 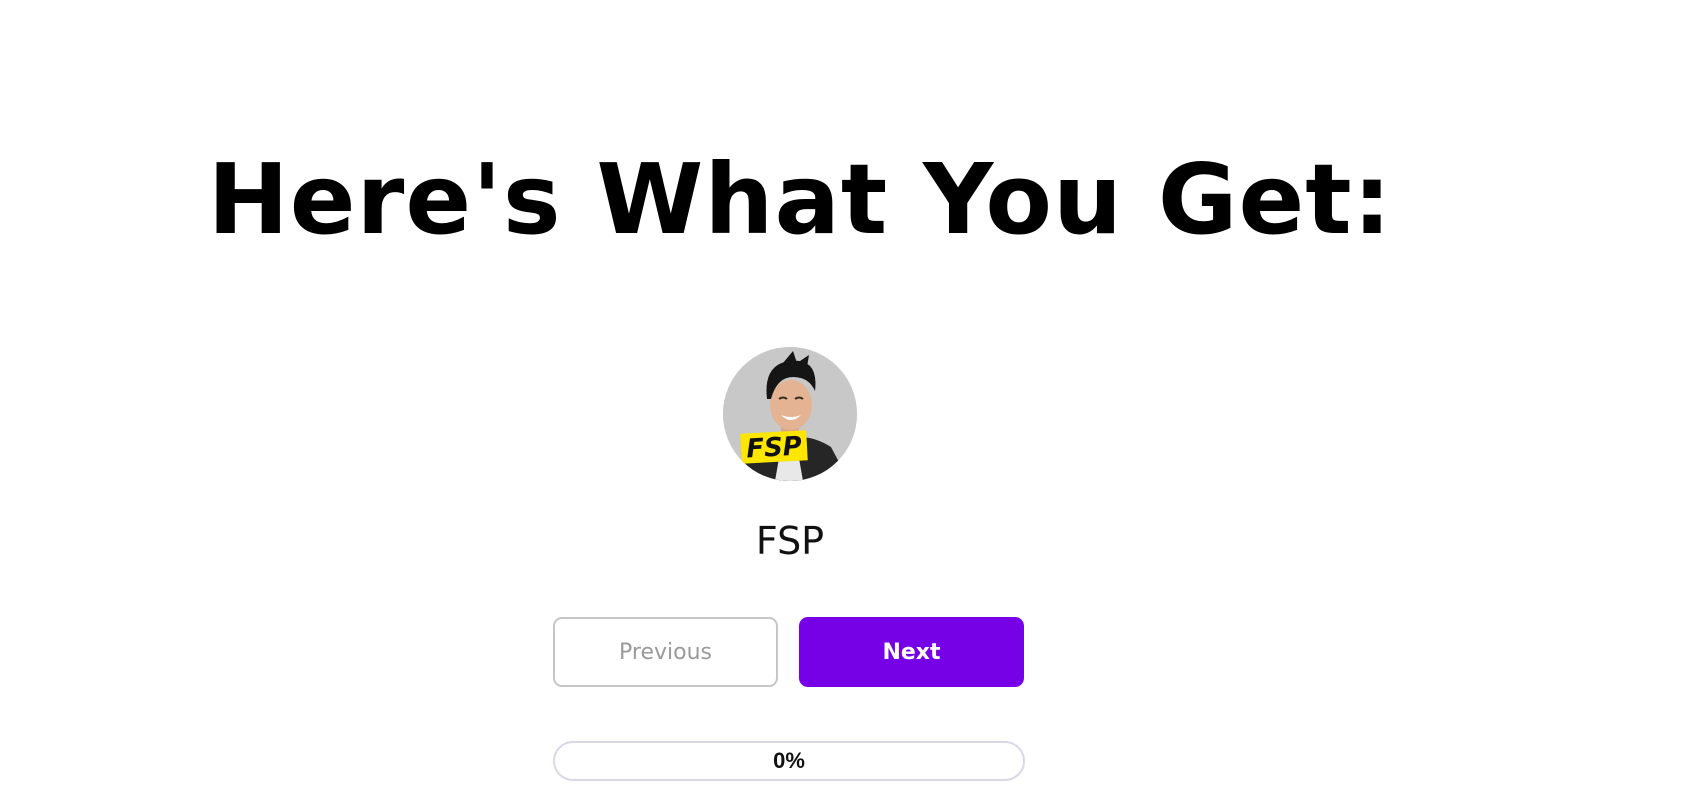 I want to click on progress-label: 0%, so click(x=789, y=760).